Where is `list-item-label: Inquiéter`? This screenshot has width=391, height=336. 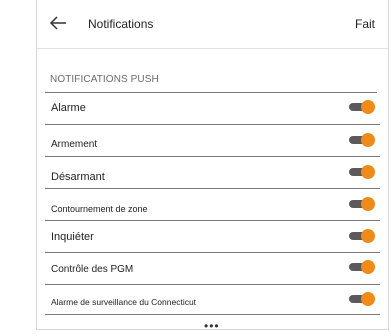
list-item-label: Inquiéter is located at coordinates (72, 237).